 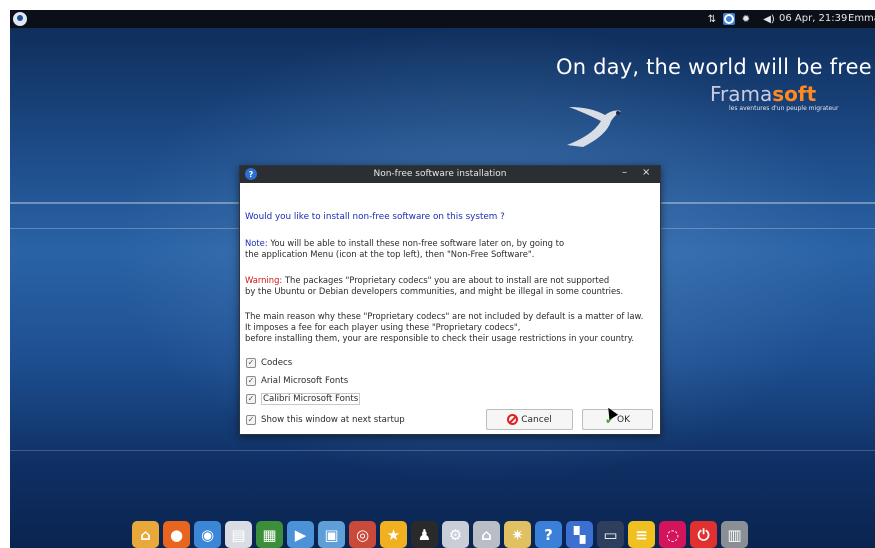 What do you see at coordinates (548, 534) in the screenshot?
I see `help-icon: ?` at bounding box center [548, 534].